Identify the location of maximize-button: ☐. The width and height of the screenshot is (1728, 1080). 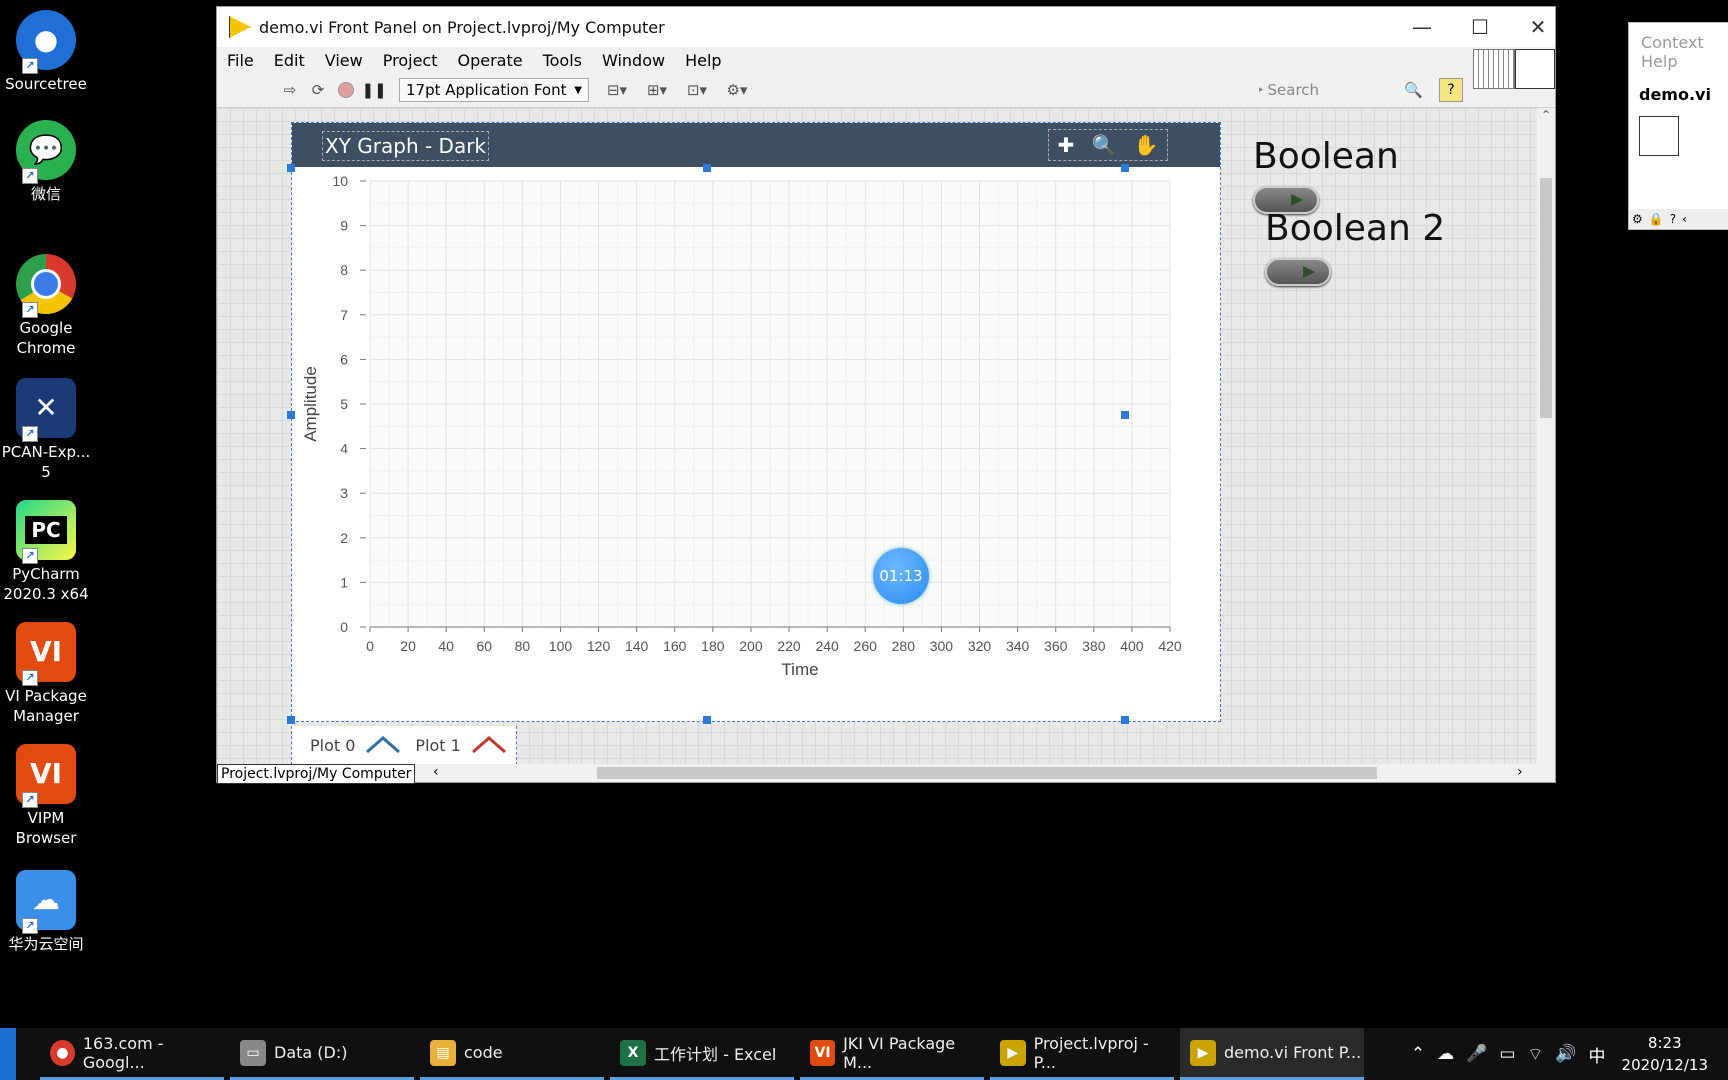
(1480, 27).